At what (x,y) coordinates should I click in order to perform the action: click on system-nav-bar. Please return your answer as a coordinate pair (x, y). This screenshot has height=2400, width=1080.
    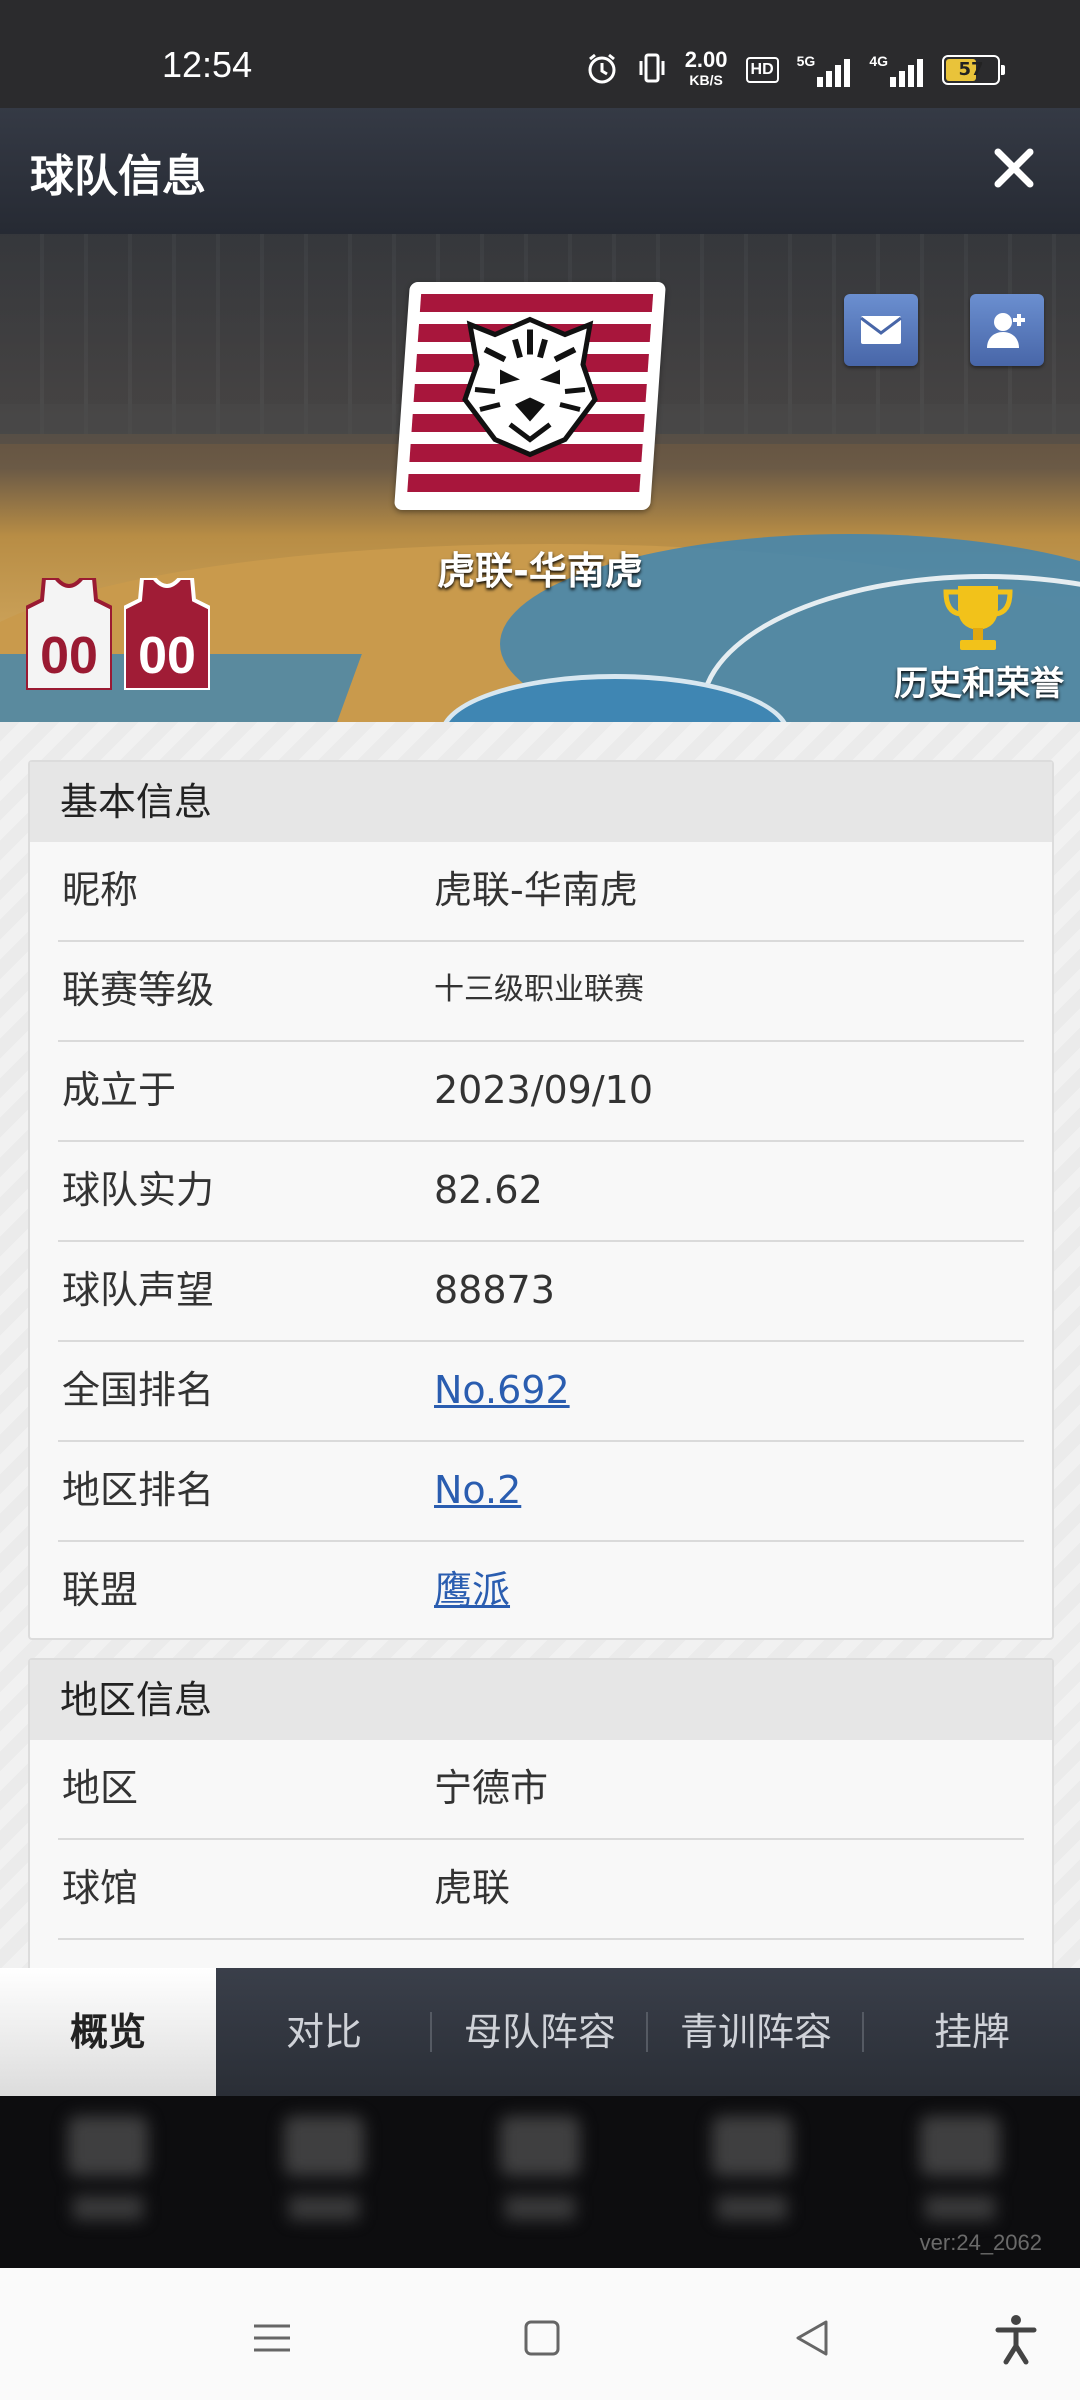
    Looking at the image, I should click on (540, 2334).